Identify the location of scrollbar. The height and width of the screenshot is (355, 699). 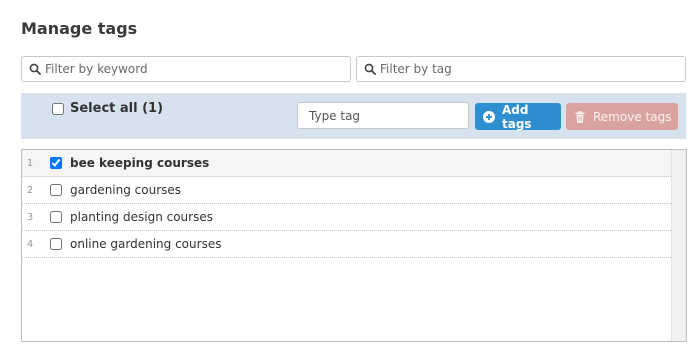
(678, 245).